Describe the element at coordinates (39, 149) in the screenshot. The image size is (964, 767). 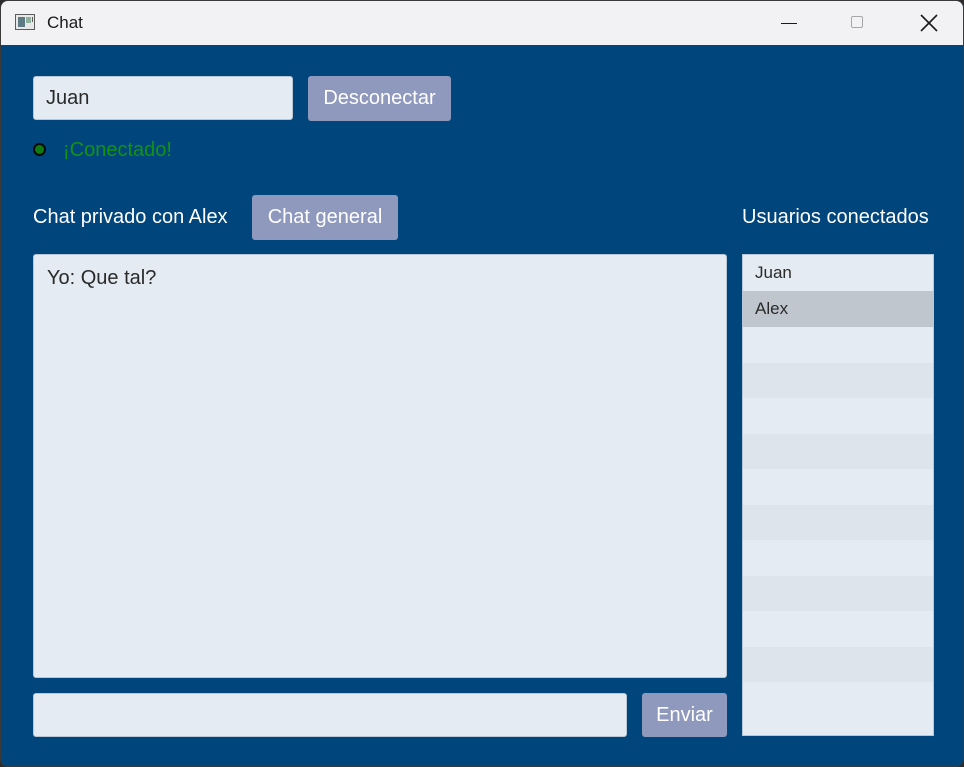
I see `connection-status-indicator-icon` at that location.